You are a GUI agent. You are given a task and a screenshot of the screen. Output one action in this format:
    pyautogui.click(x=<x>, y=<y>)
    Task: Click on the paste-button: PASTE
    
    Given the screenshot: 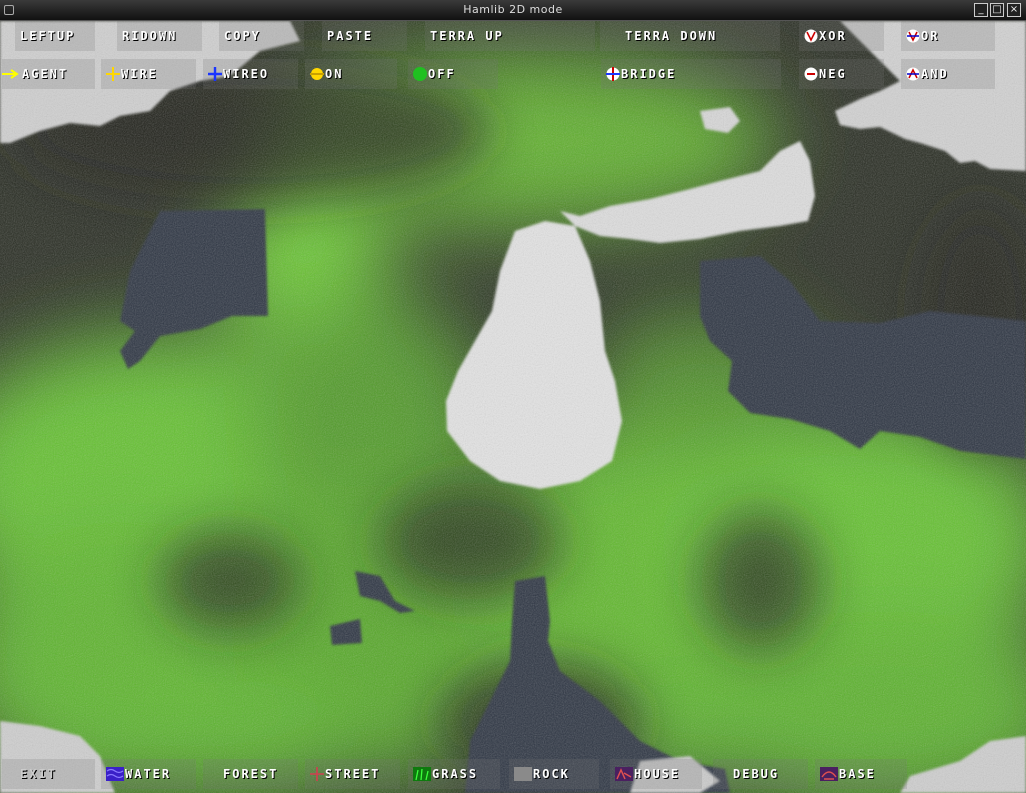 What is the action you would take?
    pyautogui.click(x=364, y=36)
    